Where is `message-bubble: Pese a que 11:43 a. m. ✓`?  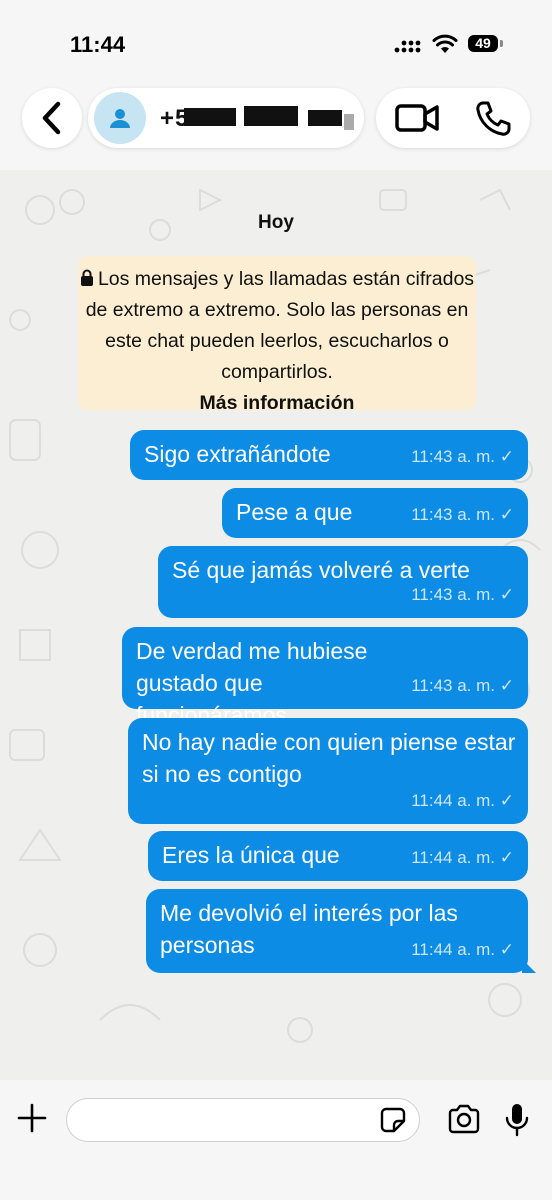
message-bubble: Pese a que 11:43 a. m. ✓ is located at coordinates (375, 513).